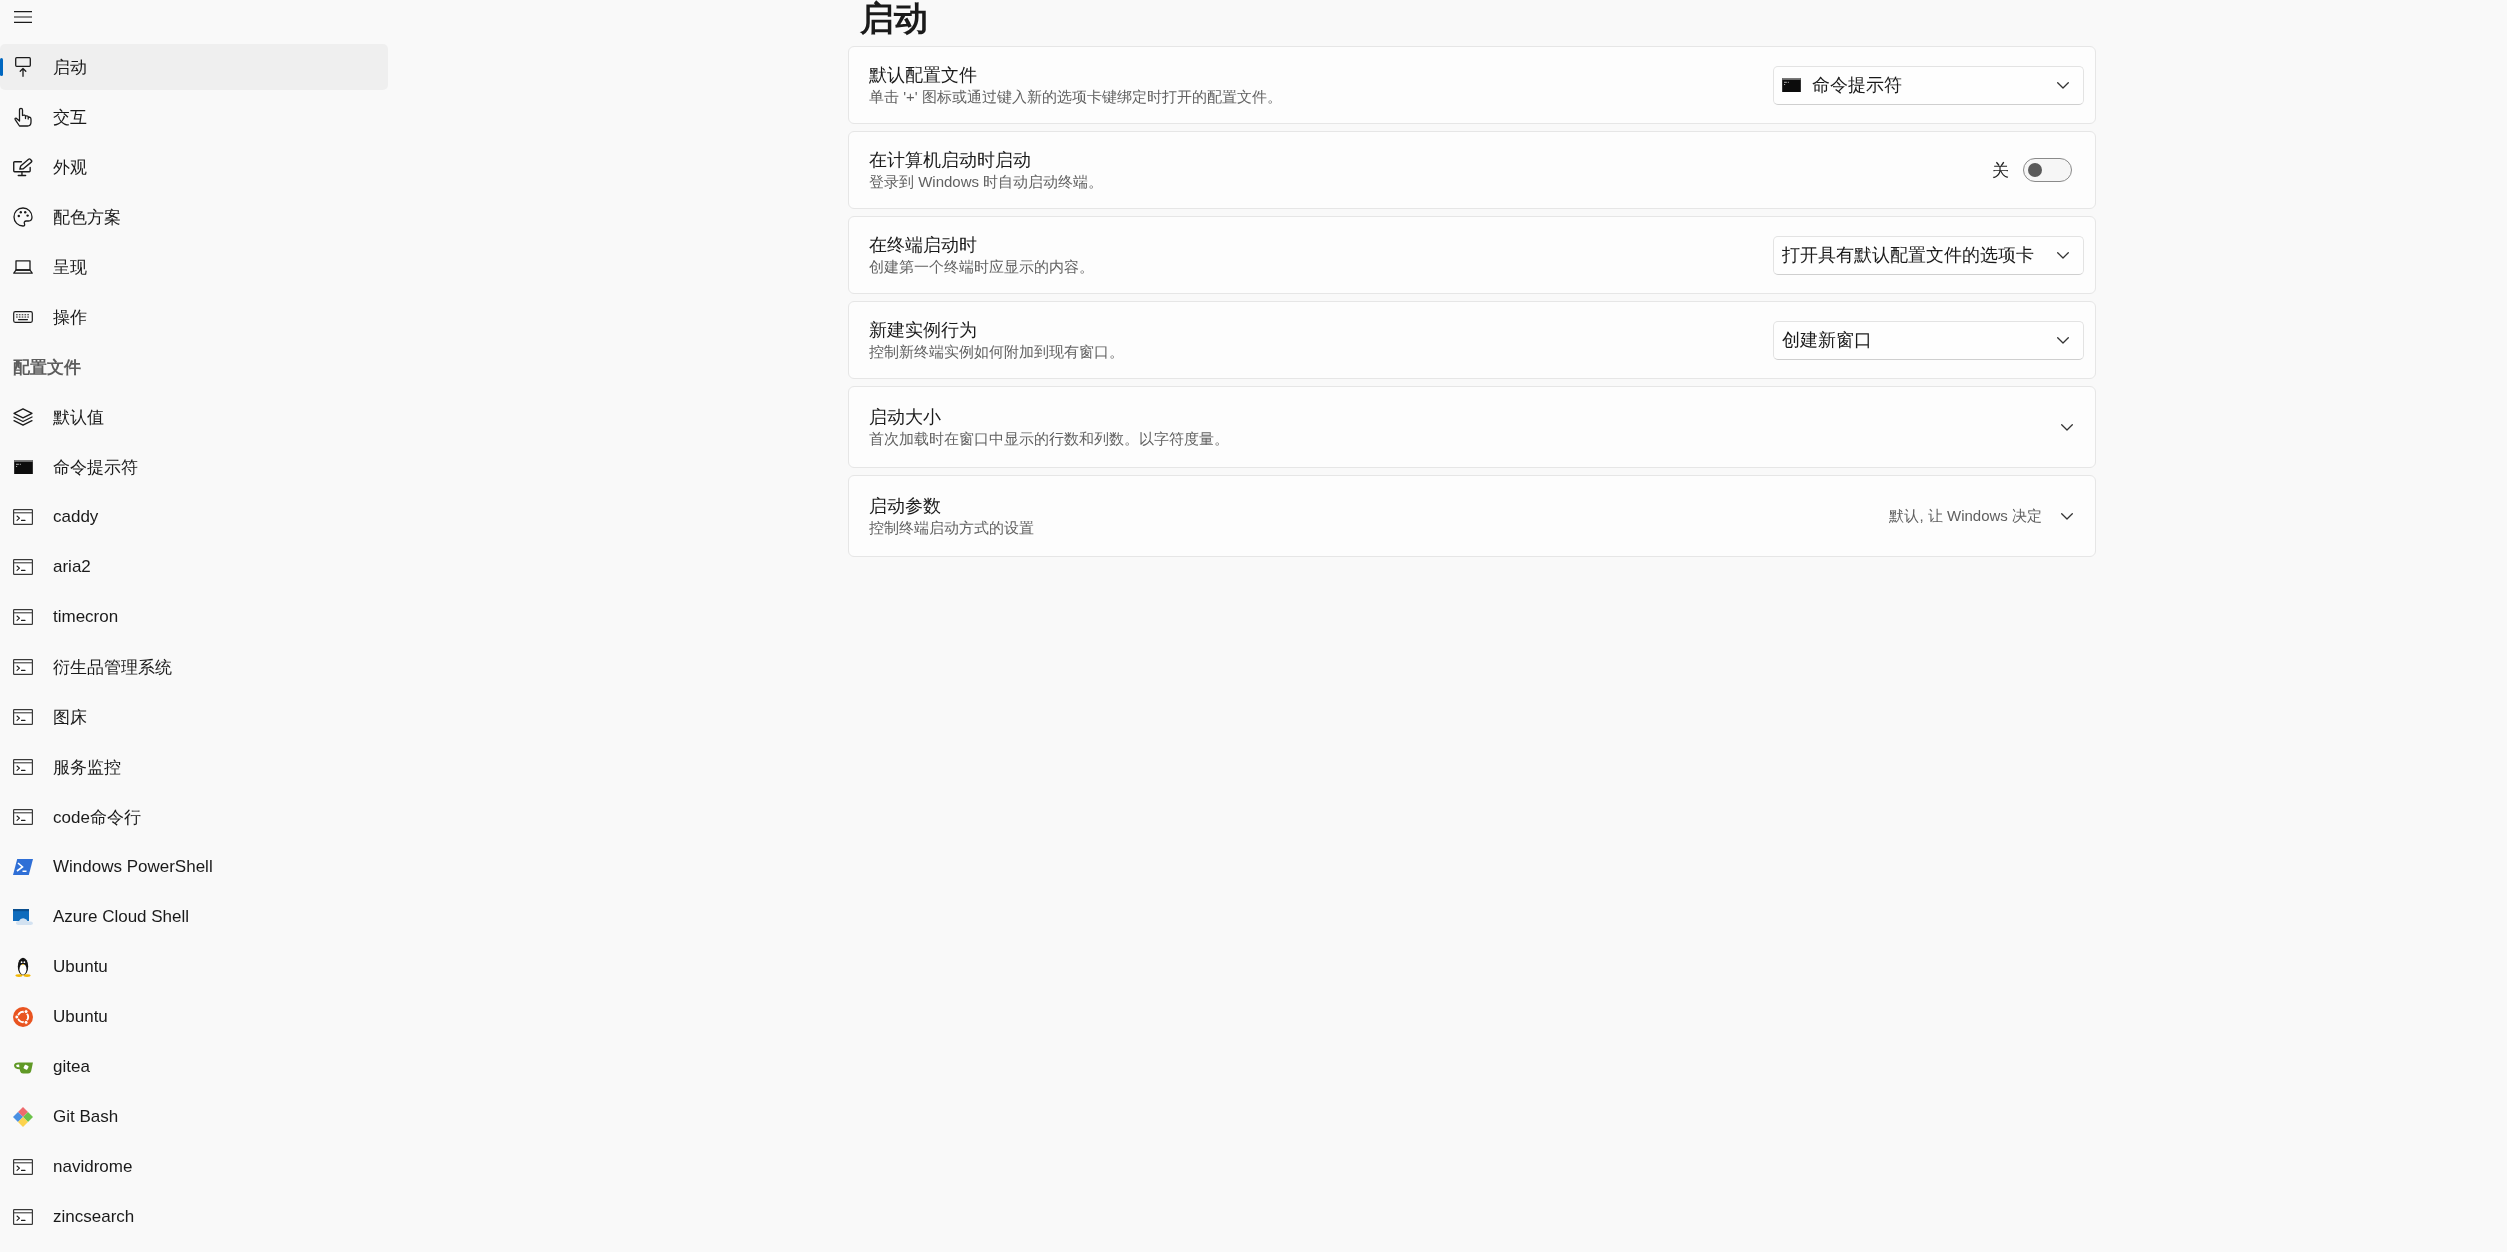 The image size is (2507, 1252). I want to click on menu-icon, so click(23, 17).